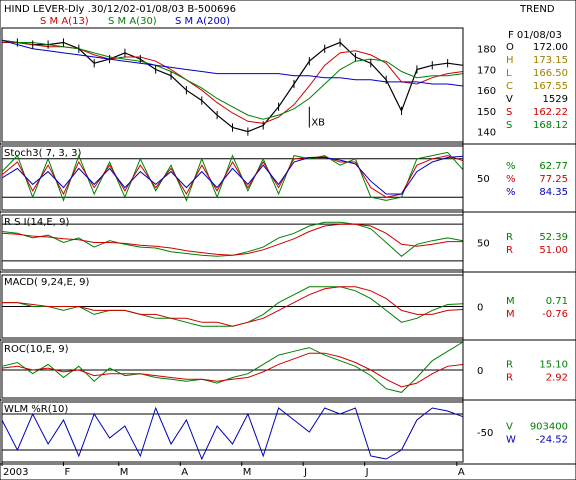 The image size is (576, 480). I want to click on readout-value-price-1: 173.15, so click(550, 60).